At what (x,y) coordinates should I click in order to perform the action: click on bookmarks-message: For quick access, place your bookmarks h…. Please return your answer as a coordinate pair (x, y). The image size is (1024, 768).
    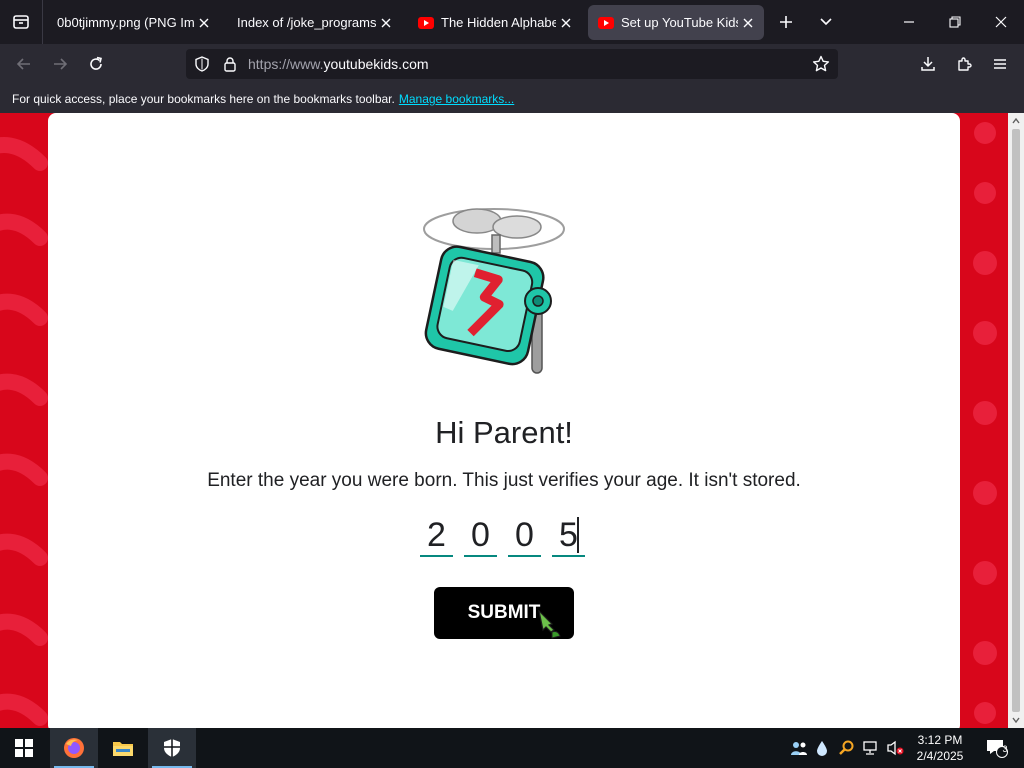
    Looking at the image, I should click on (263, 99).